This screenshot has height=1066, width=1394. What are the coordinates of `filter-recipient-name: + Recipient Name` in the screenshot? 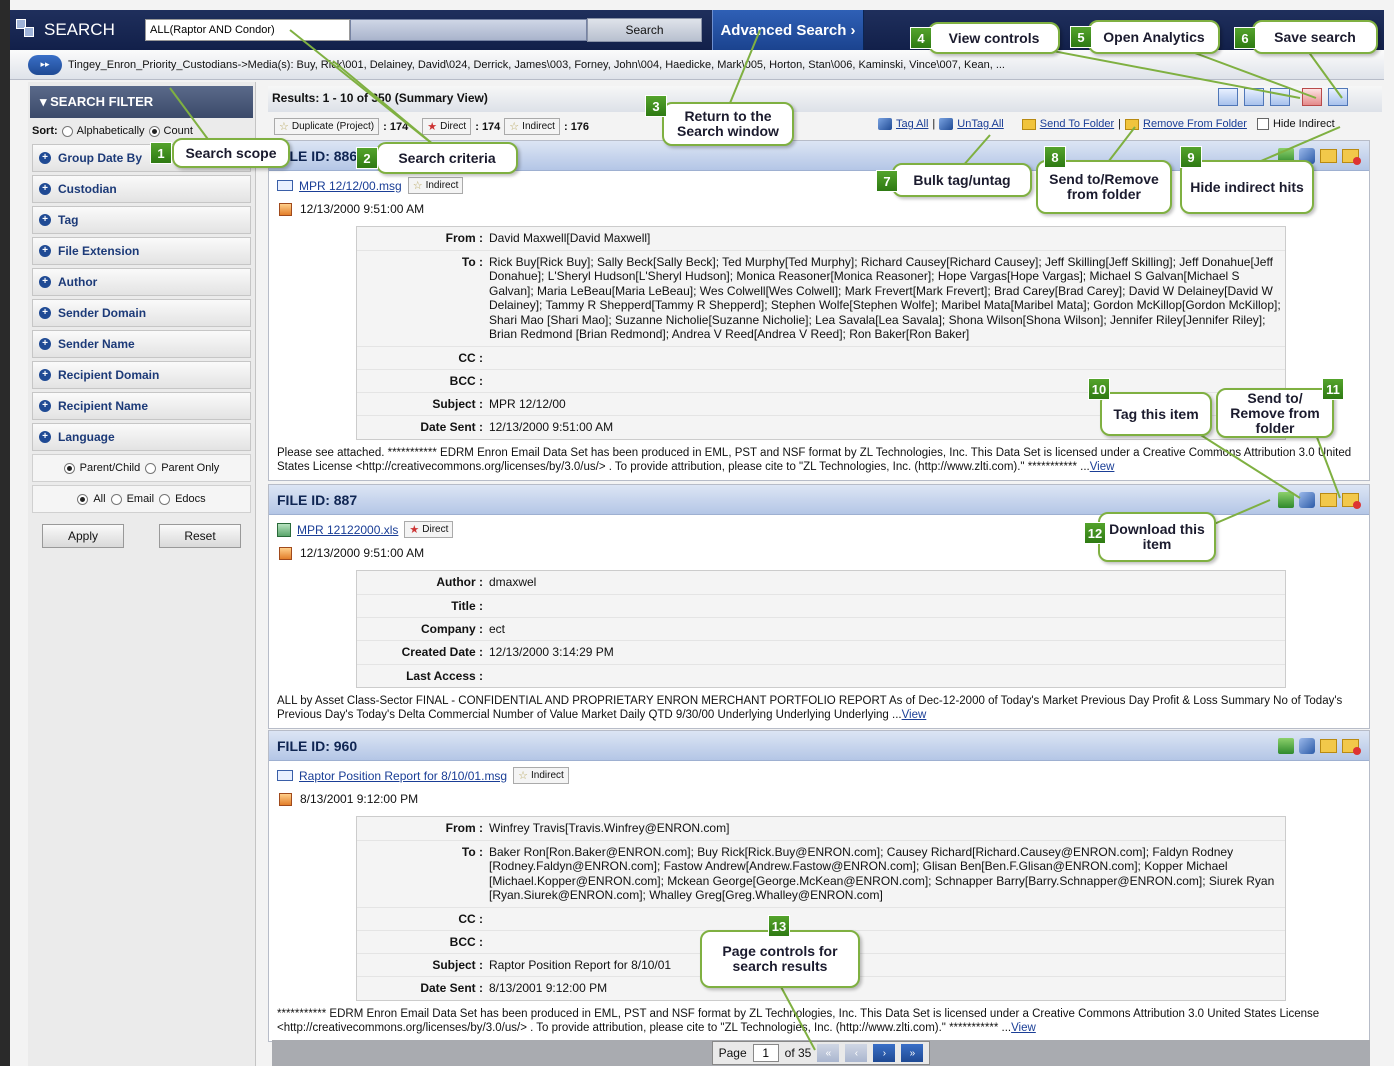 It's located at (141, 406).